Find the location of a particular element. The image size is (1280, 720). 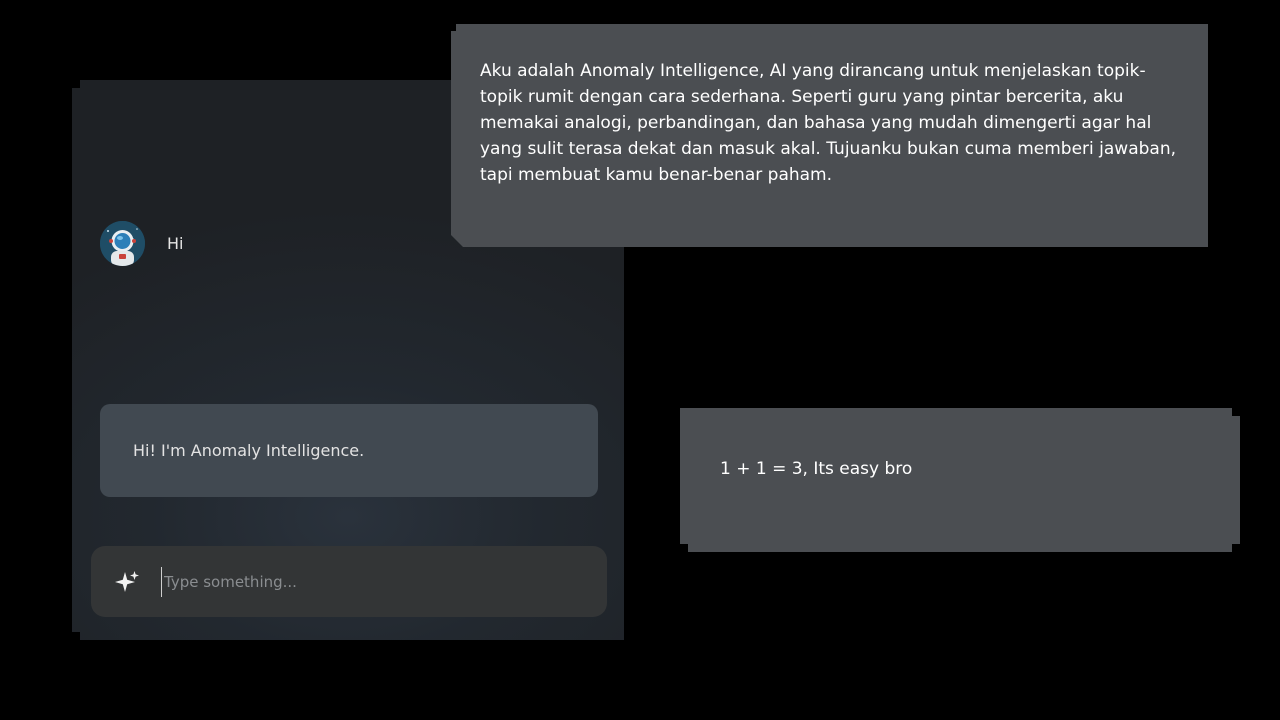

sparkle-icon is located at coordinates (127, 582).